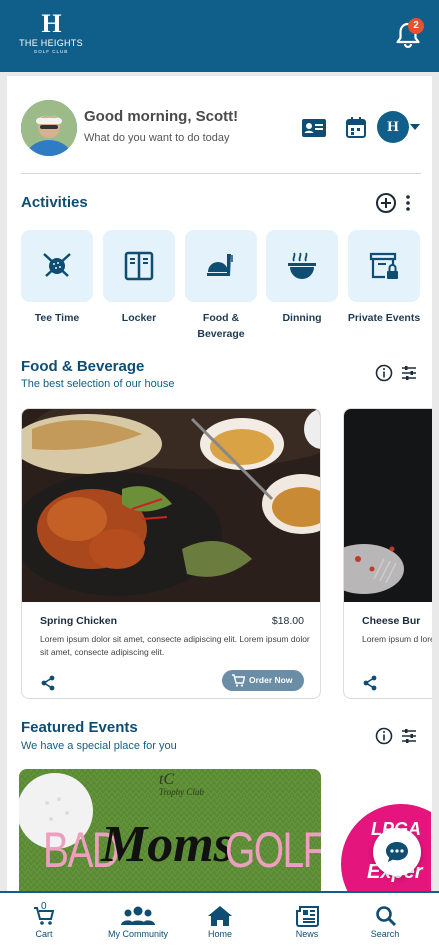 The height and width of the screenshot is (949, 439). Describe the element at coordinates (44, 934) in the screenshot. I see `nav-label: Cart` at that location.